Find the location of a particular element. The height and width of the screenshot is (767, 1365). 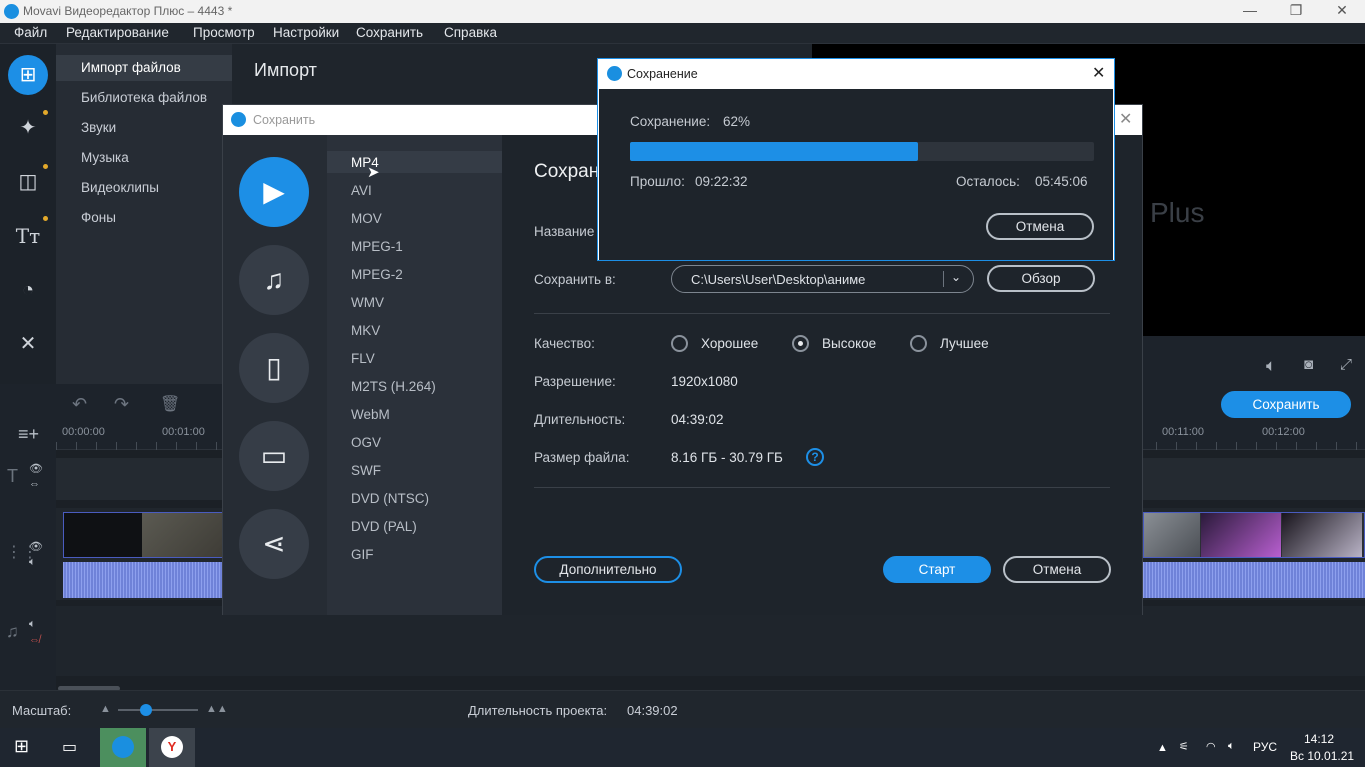

quality-good-label: Хорошее is located at coordinates (729, 343).